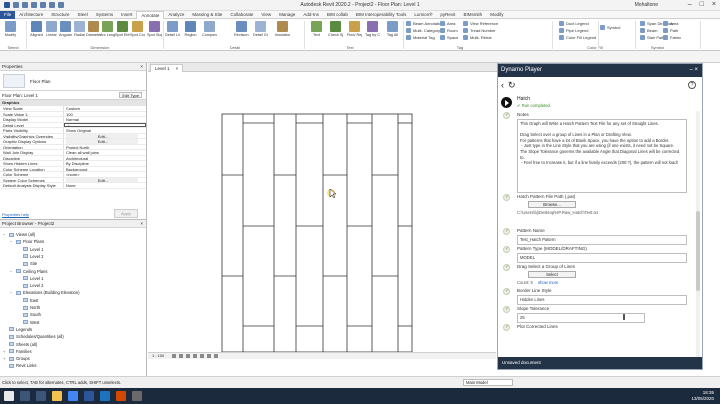 This screenshot has height=404, width=720. Describe the element at coordinates (316, 32) in the screenshot. I see `text-button: Text` at that location.